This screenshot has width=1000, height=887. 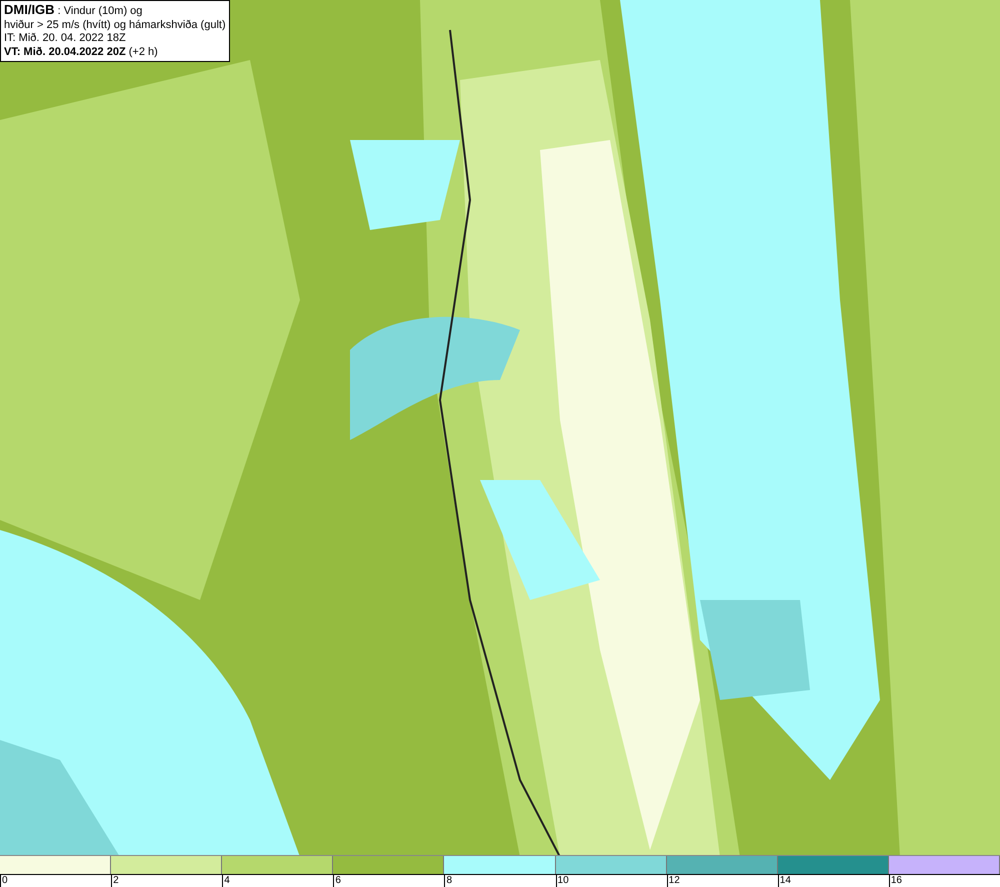 I want to click on info-line: VT: Mið. 20.04.2022 20Z (+2 h), so click(x=81, y=52).